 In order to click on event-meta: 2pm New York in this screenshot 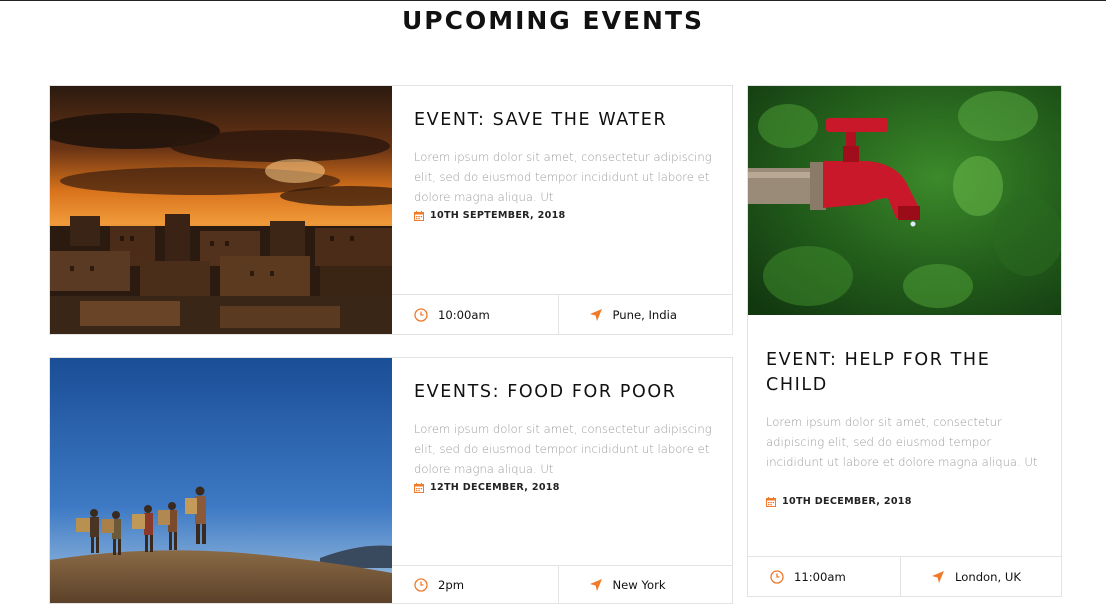, I will do `click(562, 584)`.